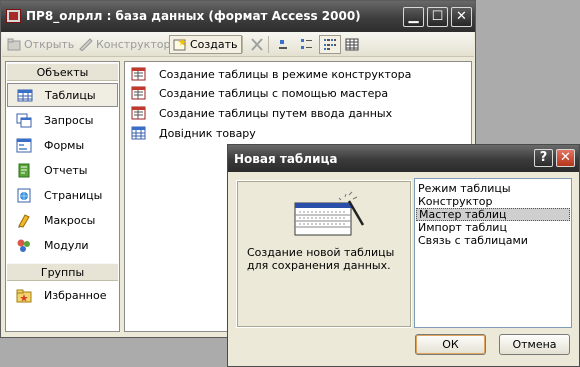 The height and width of the screenshot is (367, 580). What do you see at coordinates (24, 145) in the screenshot?
I see `form-icon` at bounding box center [24, 145].